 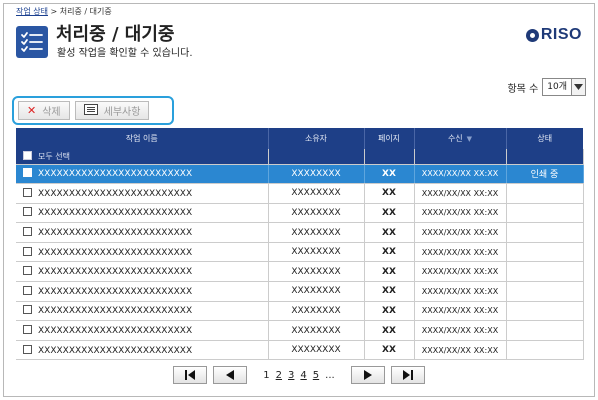 I want to click on logo-text: RISO, so click(x=561, y=34).